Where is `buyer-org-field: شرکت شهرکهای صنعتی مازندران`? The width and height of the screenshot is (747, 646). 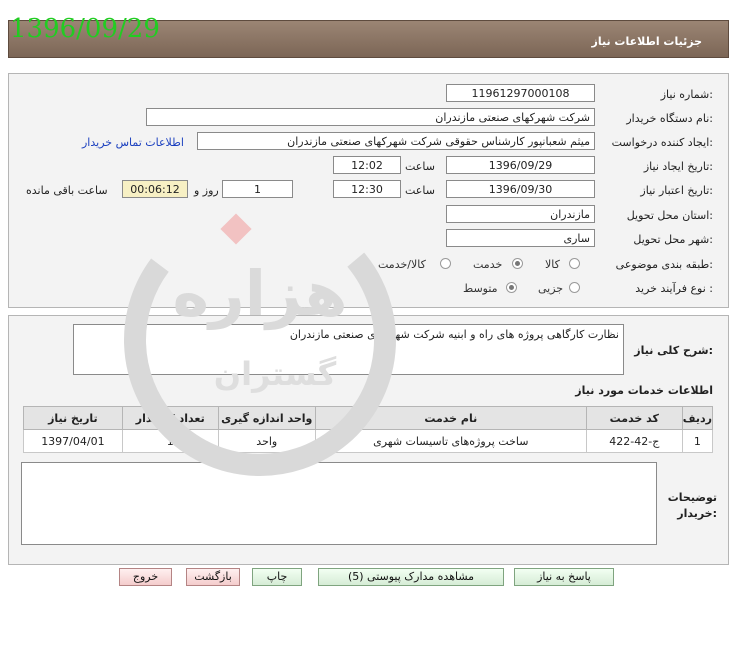 buyer-org-field: شرکت شهرکهای صنعتی مازندران is located at coordinates (370, 117).